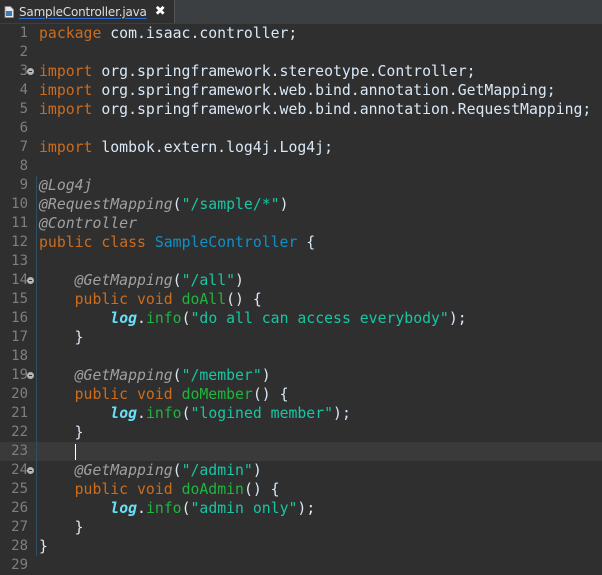 The width and height of the screenshot is (602, 575). What do you see at coordinates (301, 508) in the screenshot?
I see `code-line: 26 log.info("admin only");` at bounding box center [301, 508].